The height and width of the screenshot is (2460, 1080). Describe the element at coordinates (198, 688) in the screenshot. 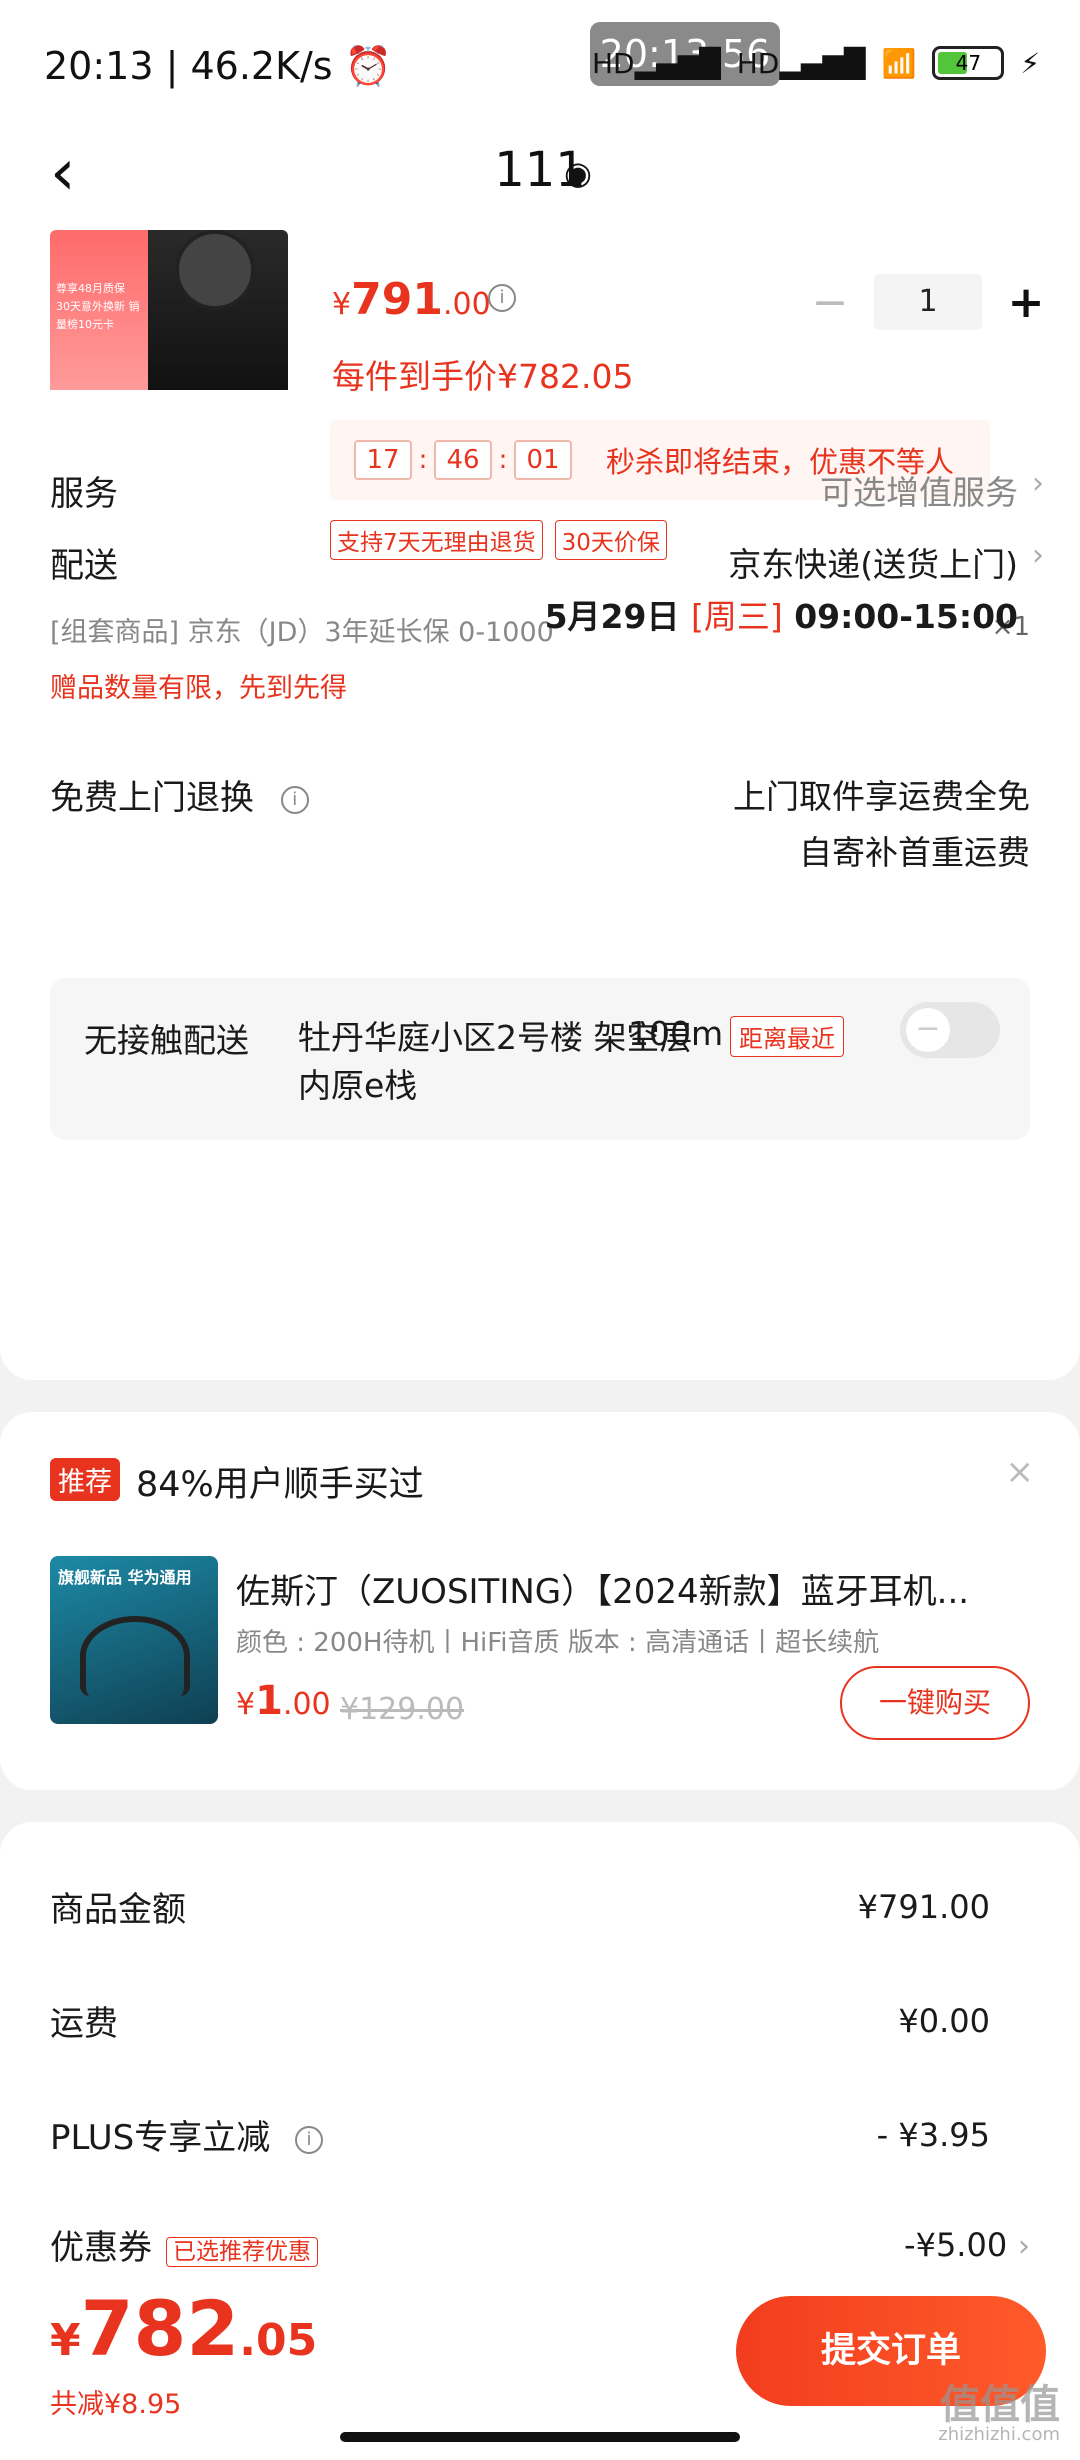

I see `gift-note: 赠品数量有限，先到先得` at that location.